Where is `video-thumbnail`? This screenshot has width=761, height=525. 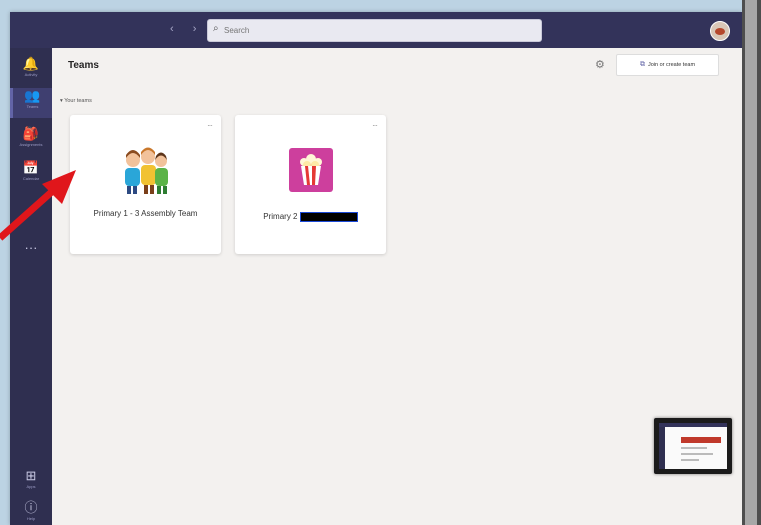
video-thumbnail is located at coordinates (693, 446).